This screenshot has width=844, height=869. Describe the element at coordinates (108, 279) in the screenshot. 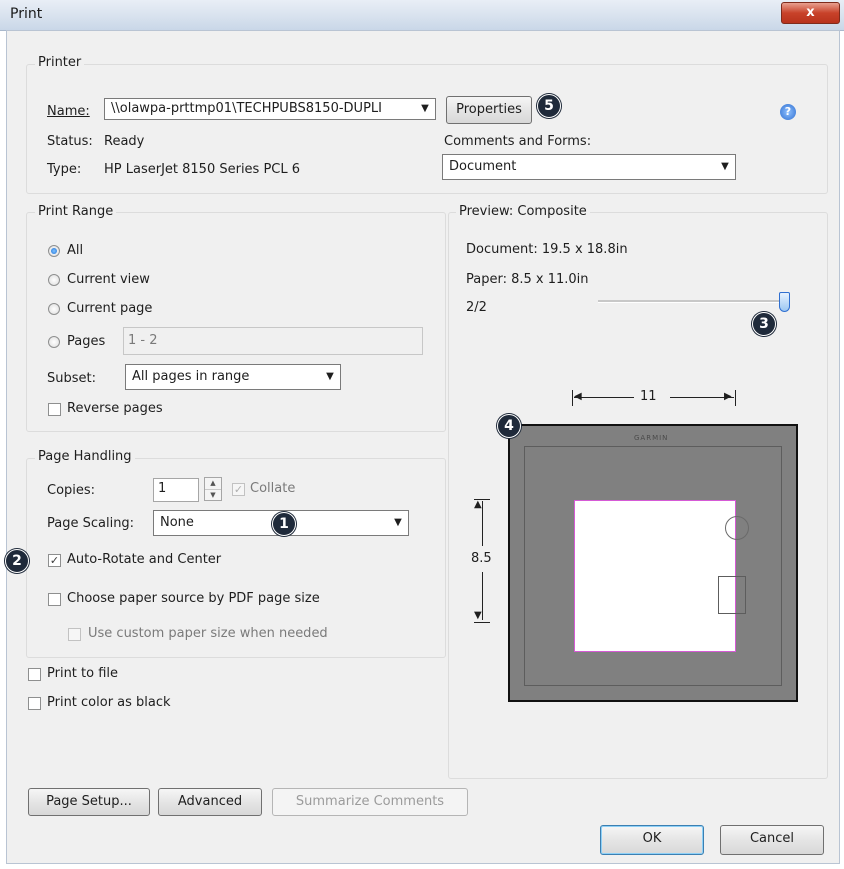

I see `radio-current-view-label: Current view` at that location.